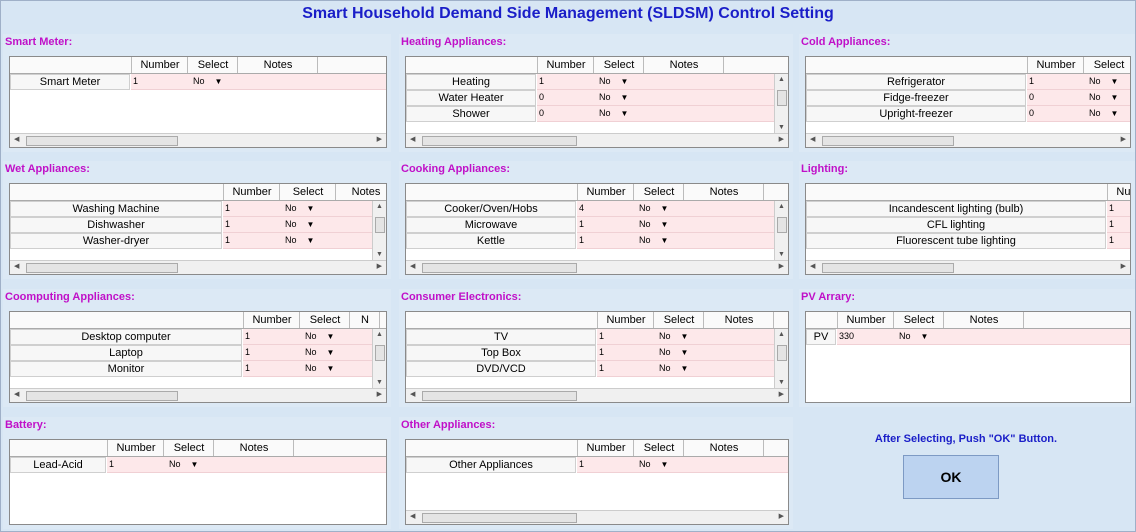 The width and height of the screenshot is (1136, 532). I want to click on table-row: Desktop computer 1 No ▼, so click(198, 337).